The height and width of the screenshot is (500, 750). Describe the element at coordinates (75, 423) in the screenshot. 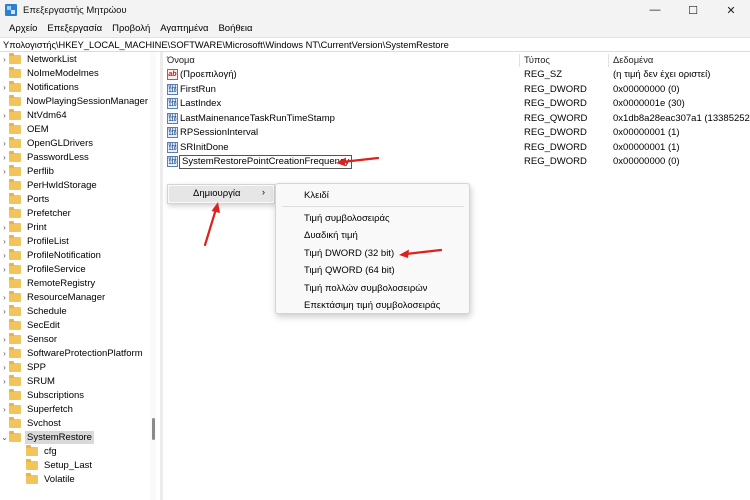

I see `tree-item: Svchost` at that location.